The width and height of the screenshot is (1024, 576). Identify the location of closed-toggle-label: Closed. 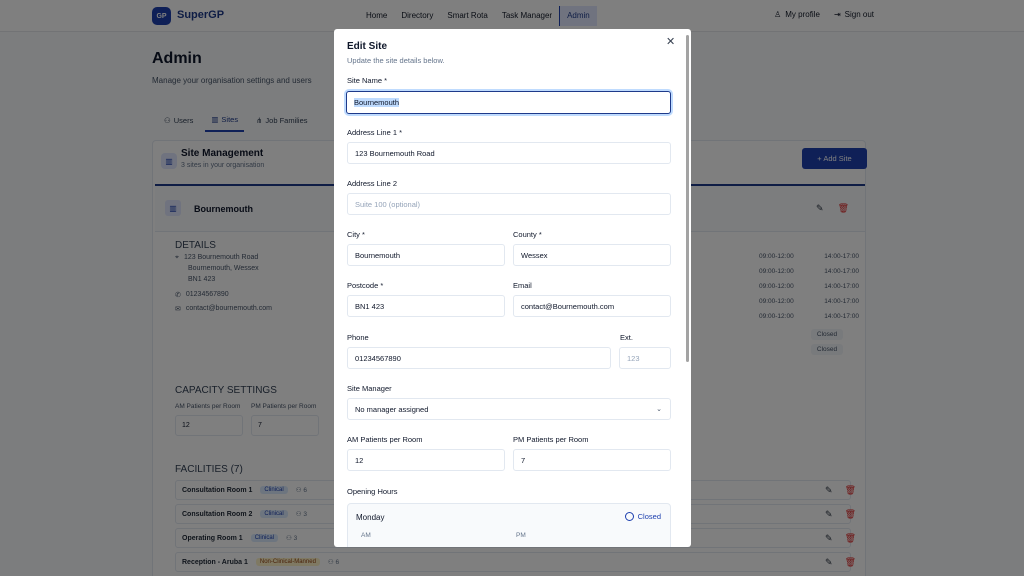
(649, 516).